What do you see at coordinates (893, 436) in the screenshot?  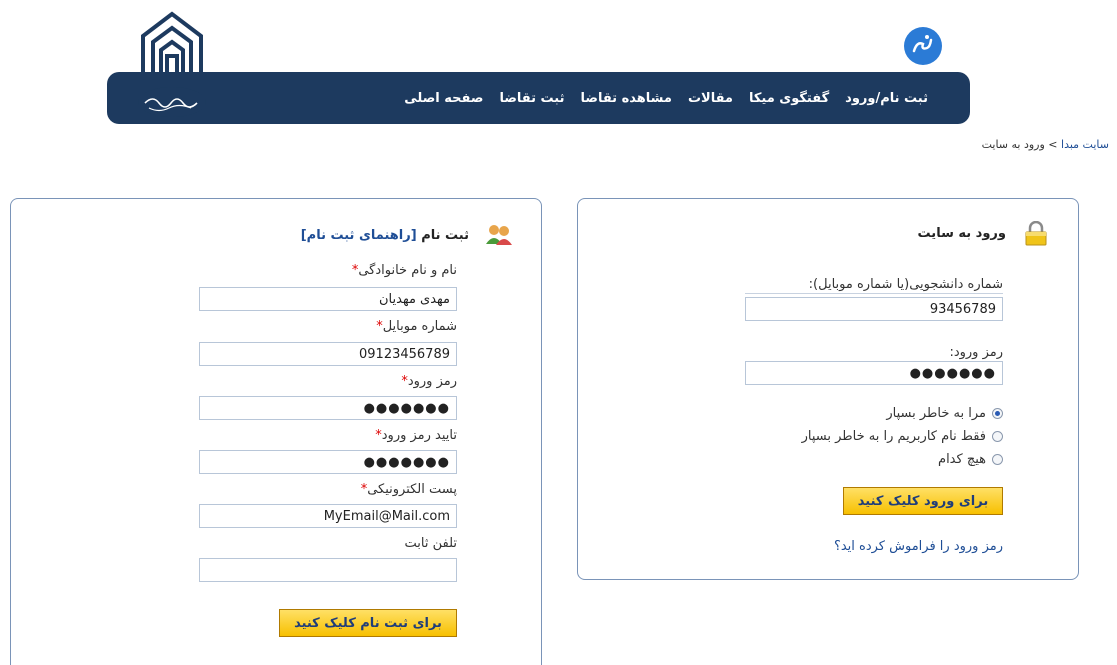 I see `remember-username-label: فقط نام کاربریم را به خاطر بسپار` at bounding box center [893, 436].